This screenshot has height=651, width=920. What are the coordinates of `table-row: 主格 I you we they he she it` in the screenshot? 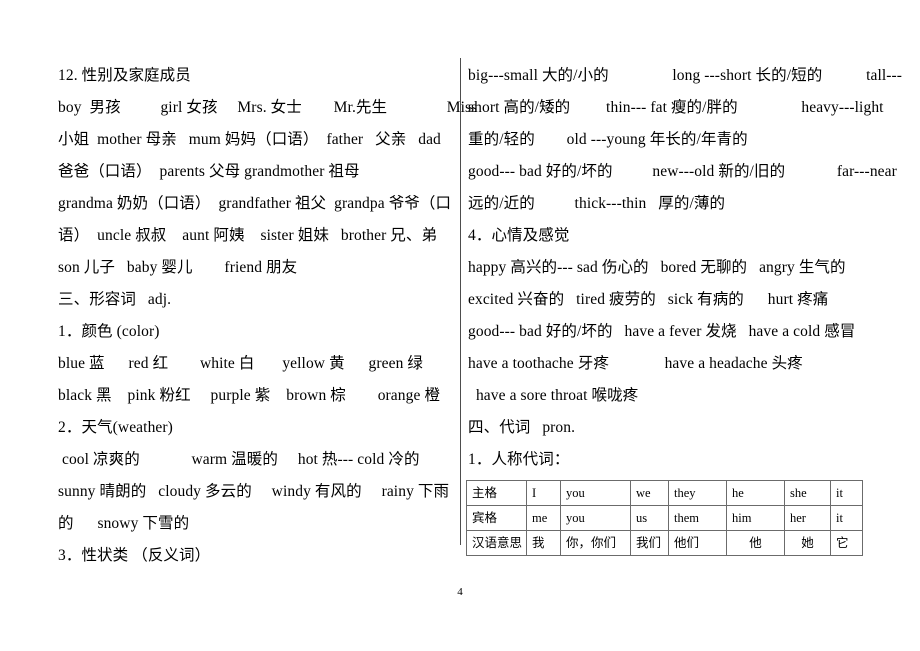 It's located at (664, 493).